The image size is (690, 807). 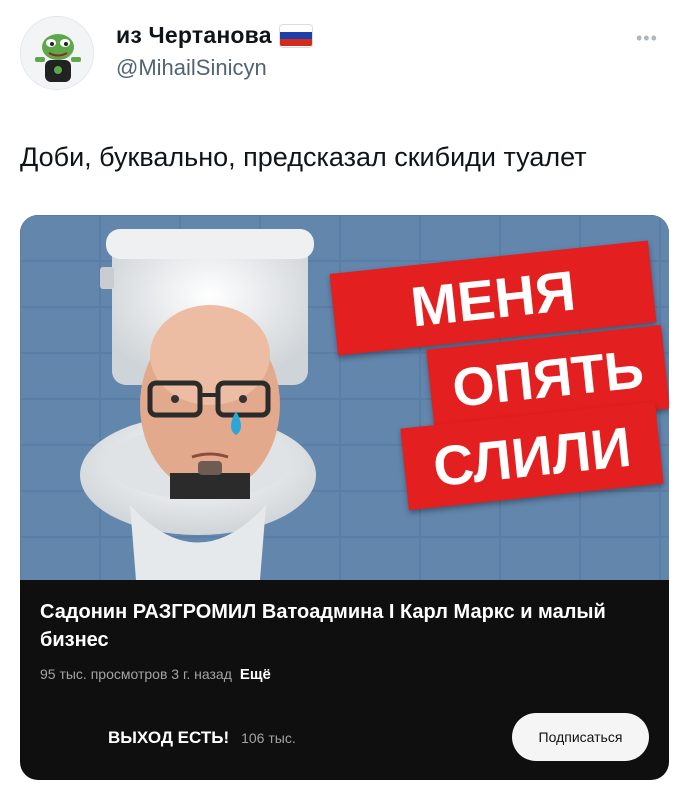 I want to click on channel-row: ВЫХОД ЕСТЬ! 106 тыс., so click(x=202, y=738).